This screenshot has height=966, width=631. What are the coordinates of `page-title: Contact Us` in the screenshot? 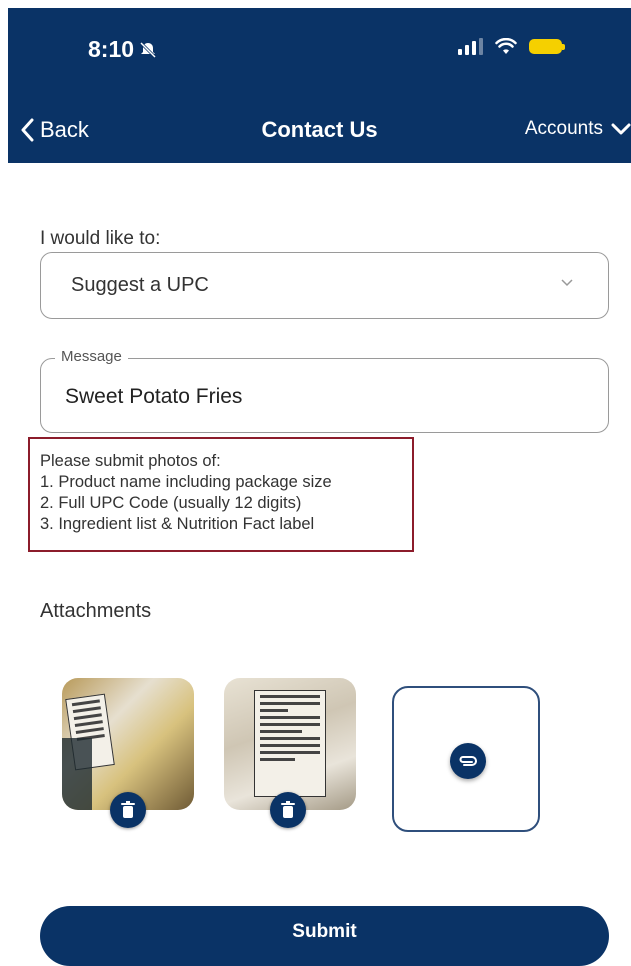 It's located at (319, 129).